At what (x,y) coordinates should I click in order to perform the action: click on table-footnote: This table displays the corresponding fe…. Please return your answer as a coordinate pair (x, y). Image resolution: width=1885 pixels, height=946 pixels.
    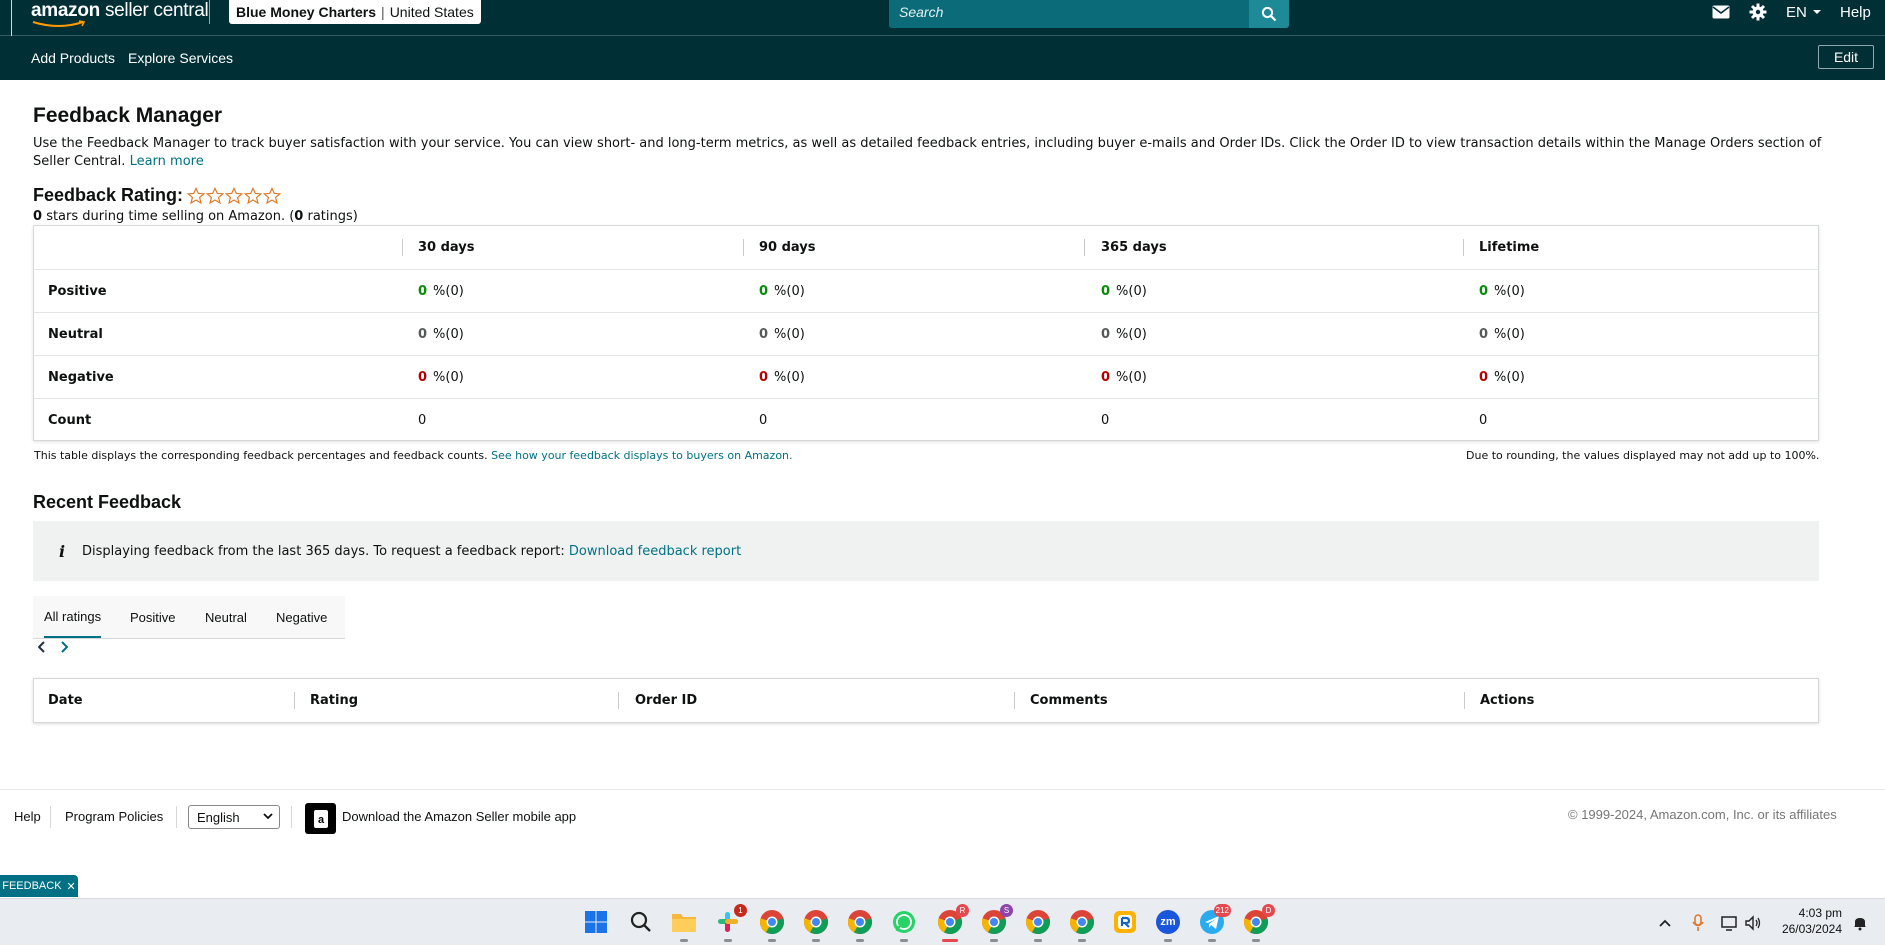
    Looking at the image, I should click on (413, 455).